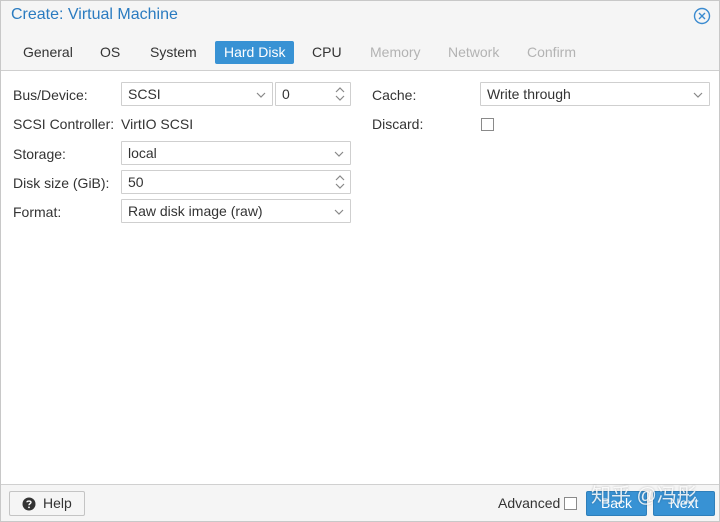 The height and width of the screenshot is (522, 720). What do you see at coordinates (552, 52) in the screenshot?
I see `tab-confirm: Confirm` at bounding box center [552, 52].